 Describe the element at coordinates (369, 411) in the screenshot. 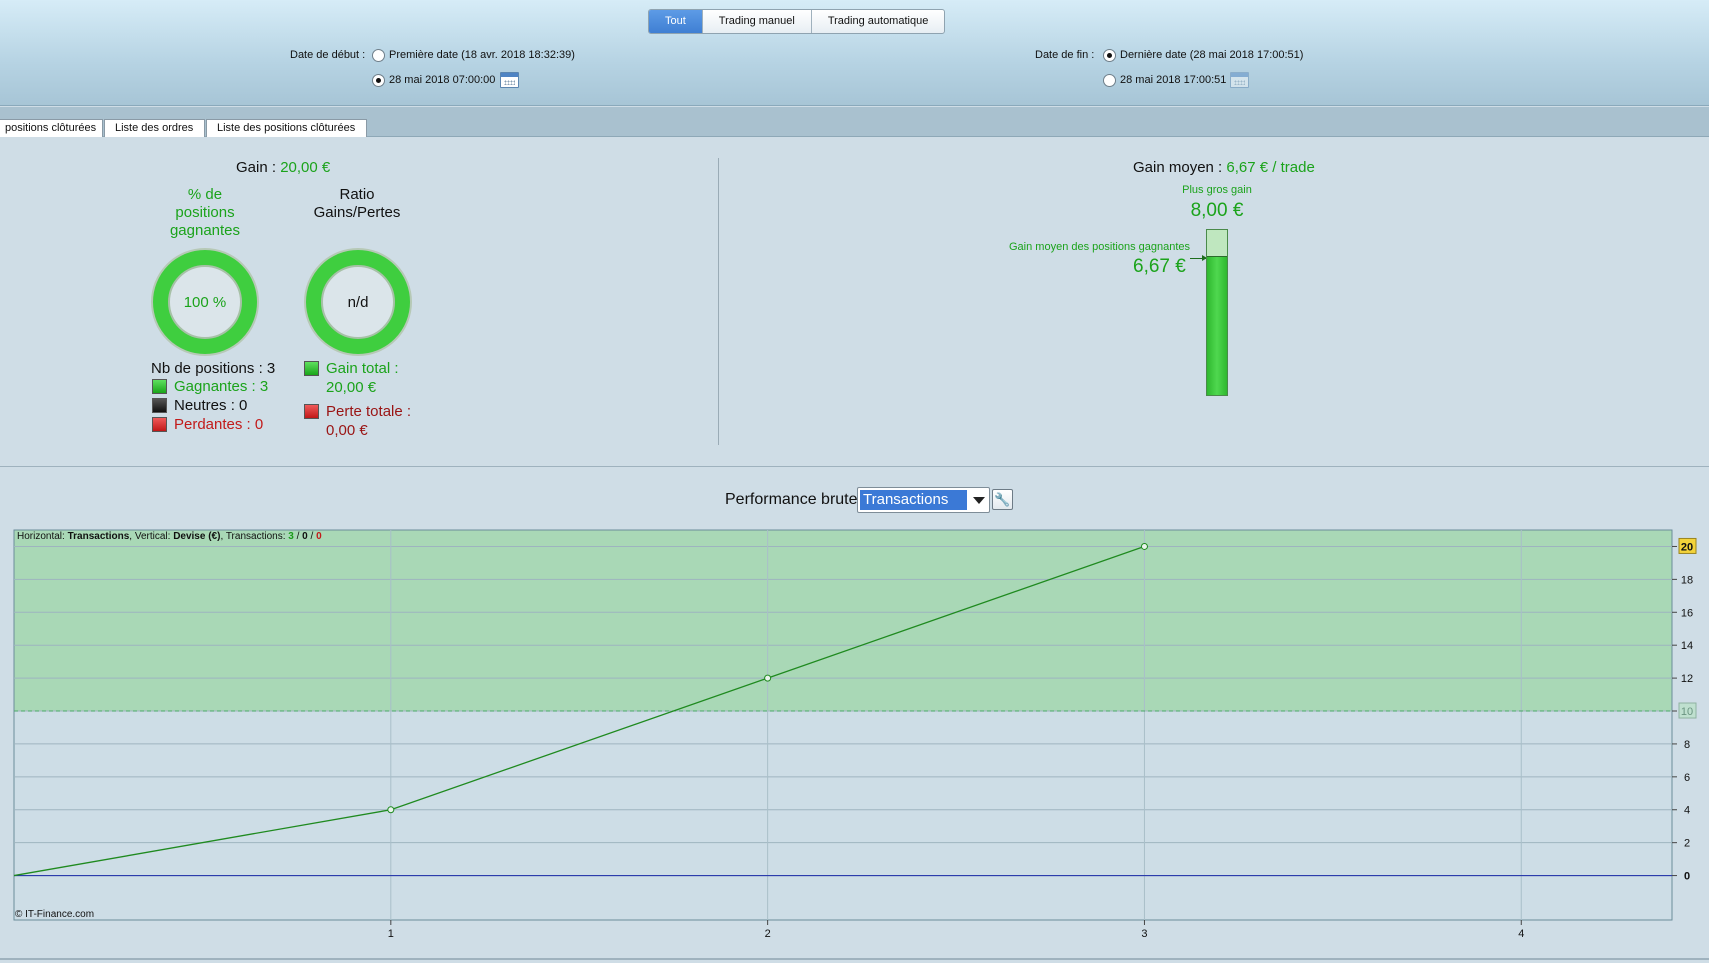

I see `perte-totale-label: Perte totale :` at that location.